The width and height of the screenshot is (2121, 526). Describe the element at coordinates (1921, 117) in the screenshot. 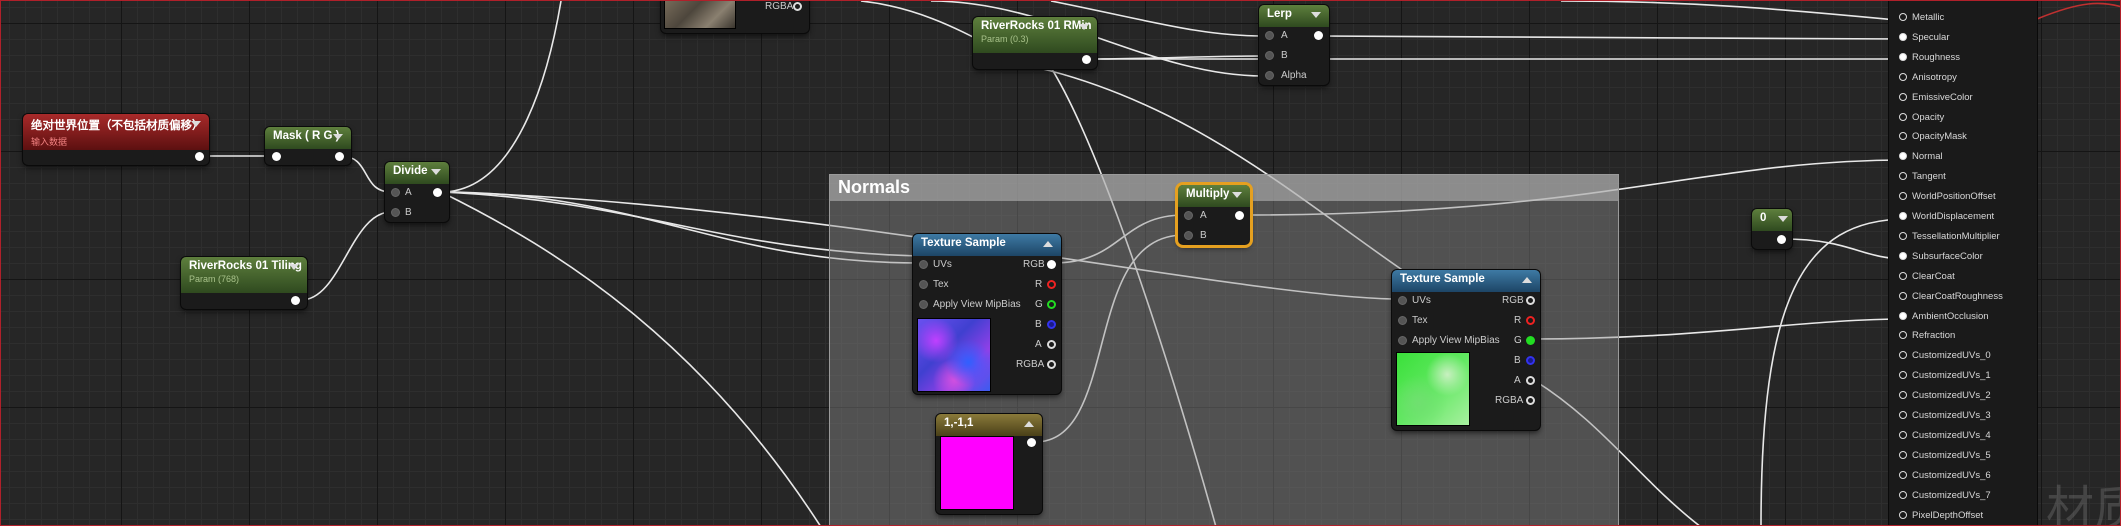

I see `result-pin-row: Opacity` at that location.